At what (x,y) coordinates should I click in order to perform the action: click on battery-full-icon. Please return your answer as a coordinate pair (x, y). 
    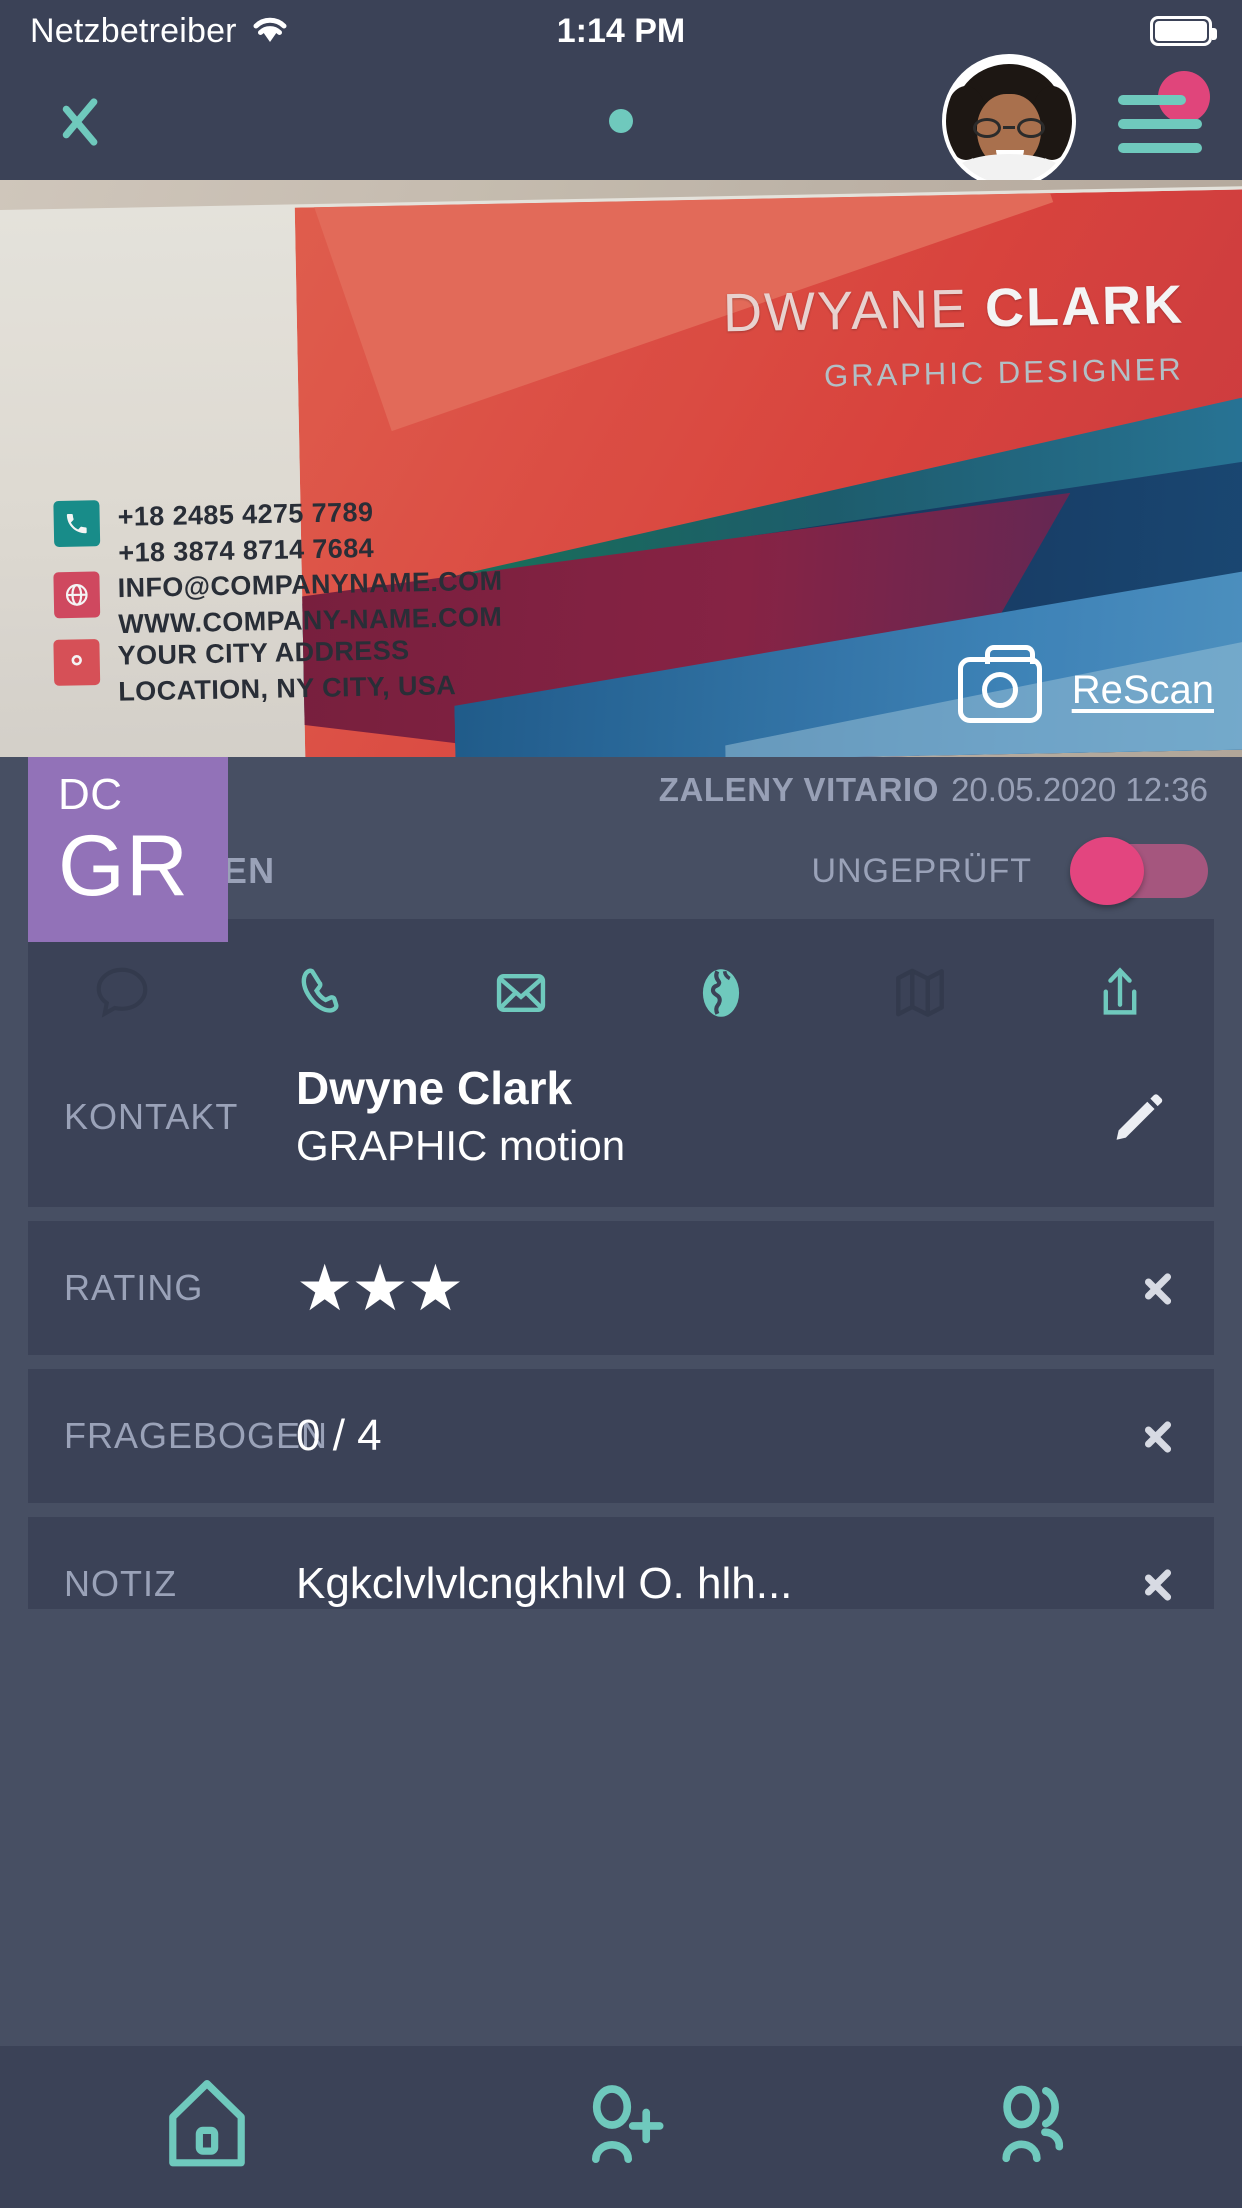
    Looking at the image, I should click on (1183, 31).